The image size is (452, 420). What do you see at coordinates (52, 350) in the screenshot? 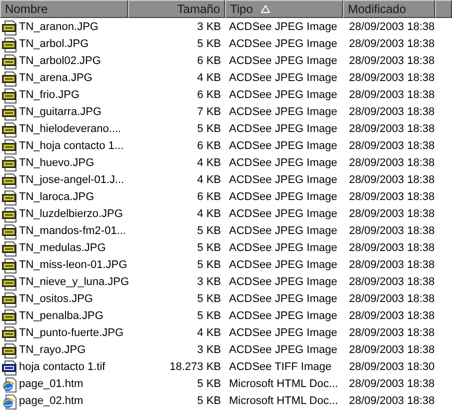
I see `file-name: TN_rayo.JPG` at bounding box center [52, 350].